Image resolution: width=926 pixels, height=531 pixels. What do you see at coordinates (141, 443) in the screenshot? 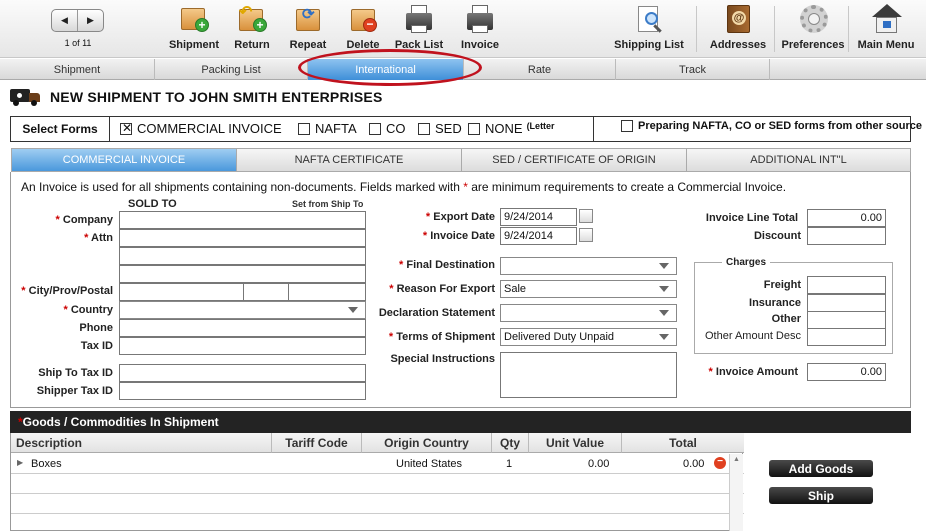
I see `column-description: Description` at bounding box center [141, 443].